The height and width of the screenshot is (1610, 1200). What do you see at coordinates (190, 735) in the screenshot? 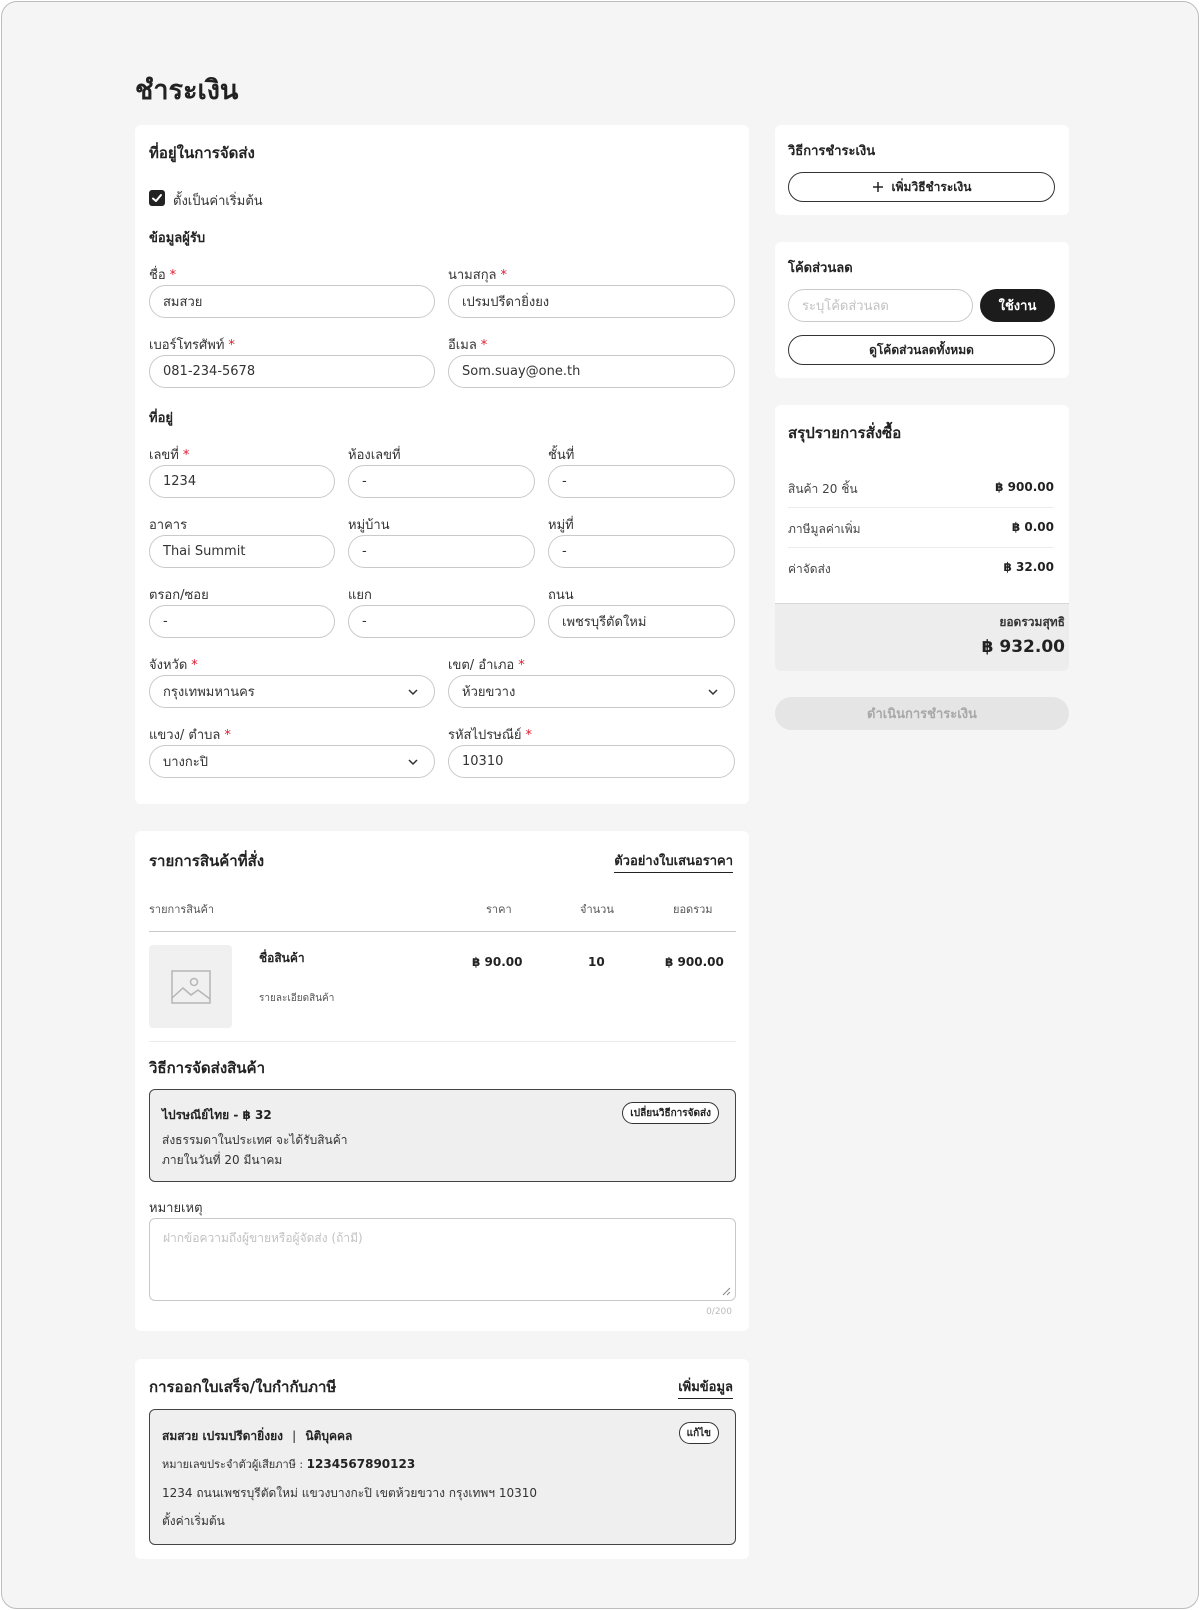
I see `subdistrict-label: แขวง/ ตำบล *` at bounding box center [190, 735].